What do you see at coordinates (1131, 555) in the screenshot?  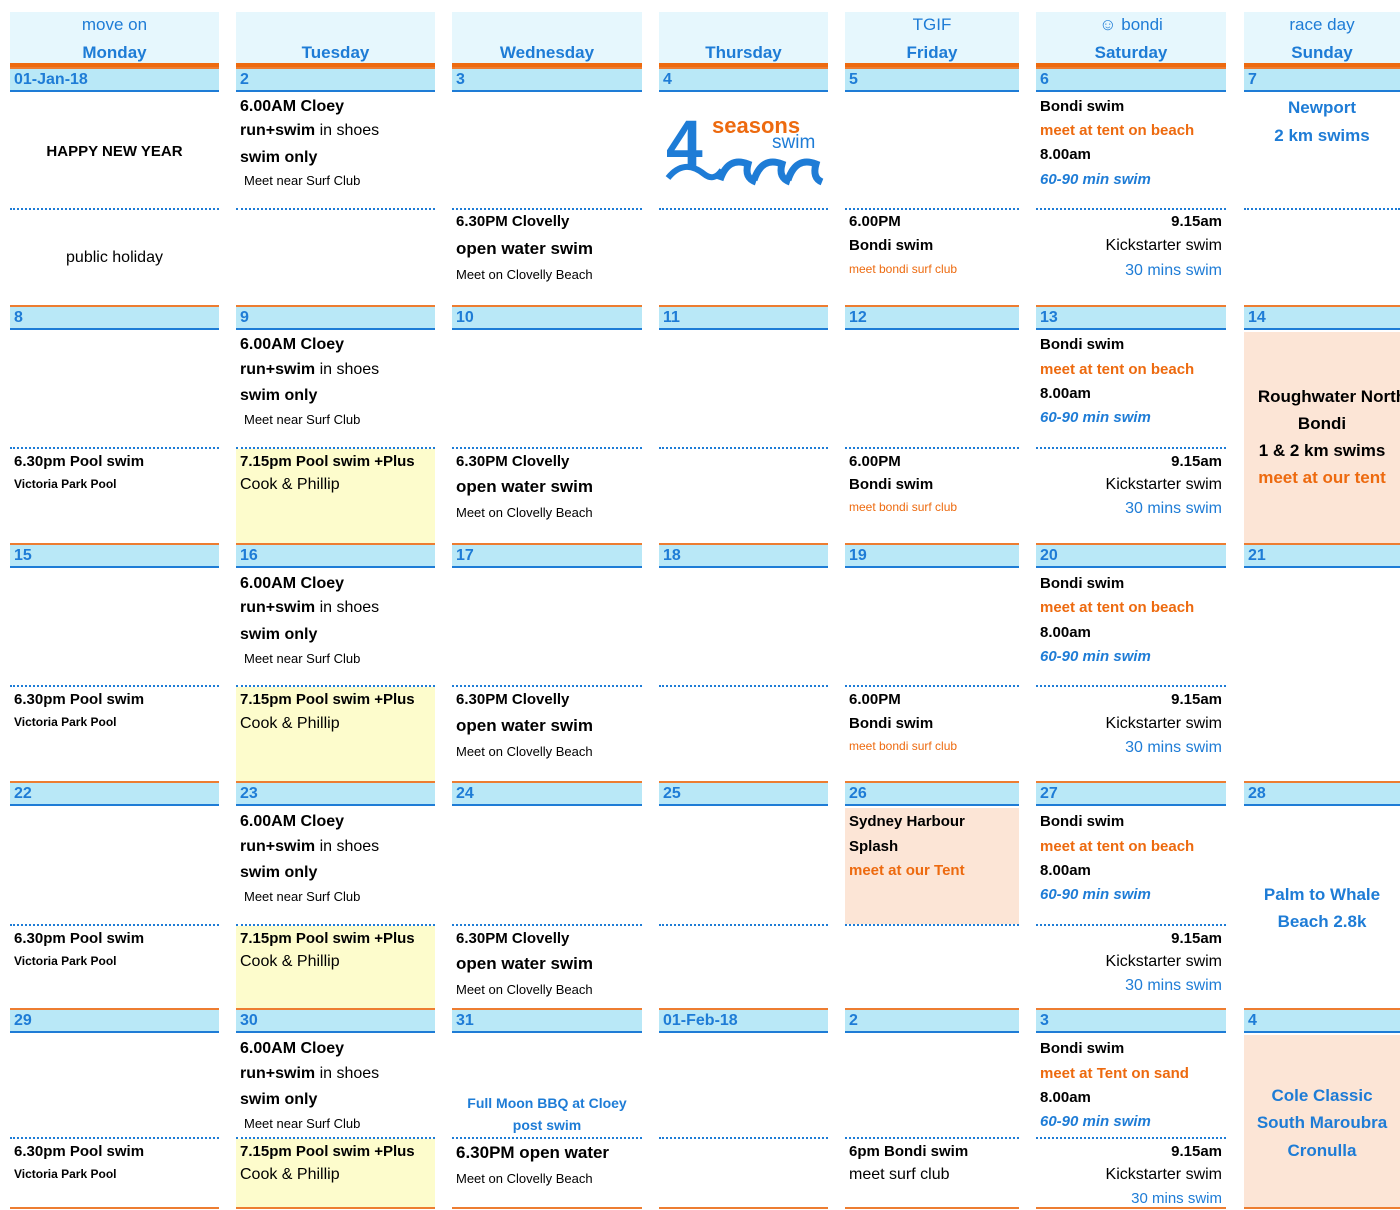 I see `date-cell: 20` at bounding box center [1131, 555].